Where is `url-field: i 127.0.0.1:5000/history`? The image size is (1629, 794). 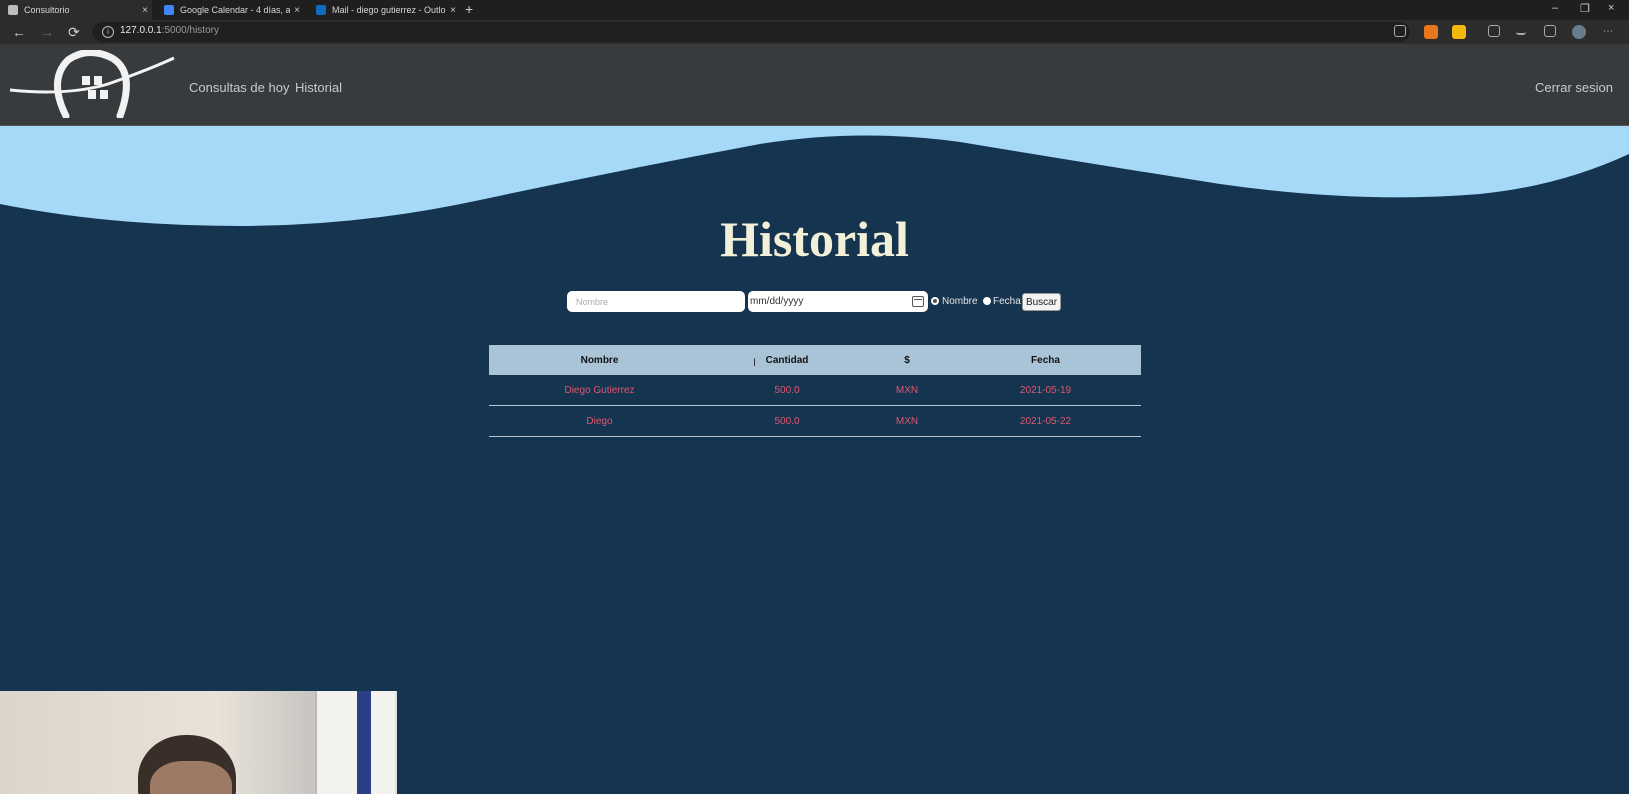 url-field: i 127.0.0.1:5000/history is located at coordinates (751, 32).